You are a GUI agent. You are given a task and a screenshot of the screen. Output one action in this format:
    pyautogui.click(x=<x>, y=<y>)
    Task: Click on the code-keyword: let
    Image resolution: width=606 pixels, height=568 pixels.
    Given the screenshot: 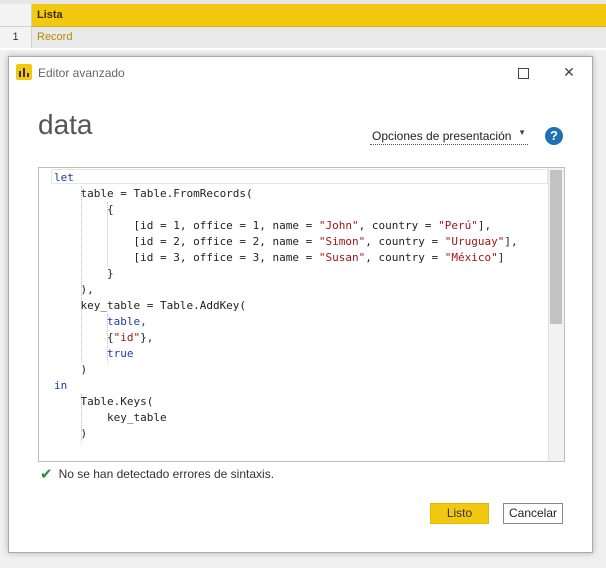 What is the action you would take?
    pyautogui.click(x=64, y=177)
    